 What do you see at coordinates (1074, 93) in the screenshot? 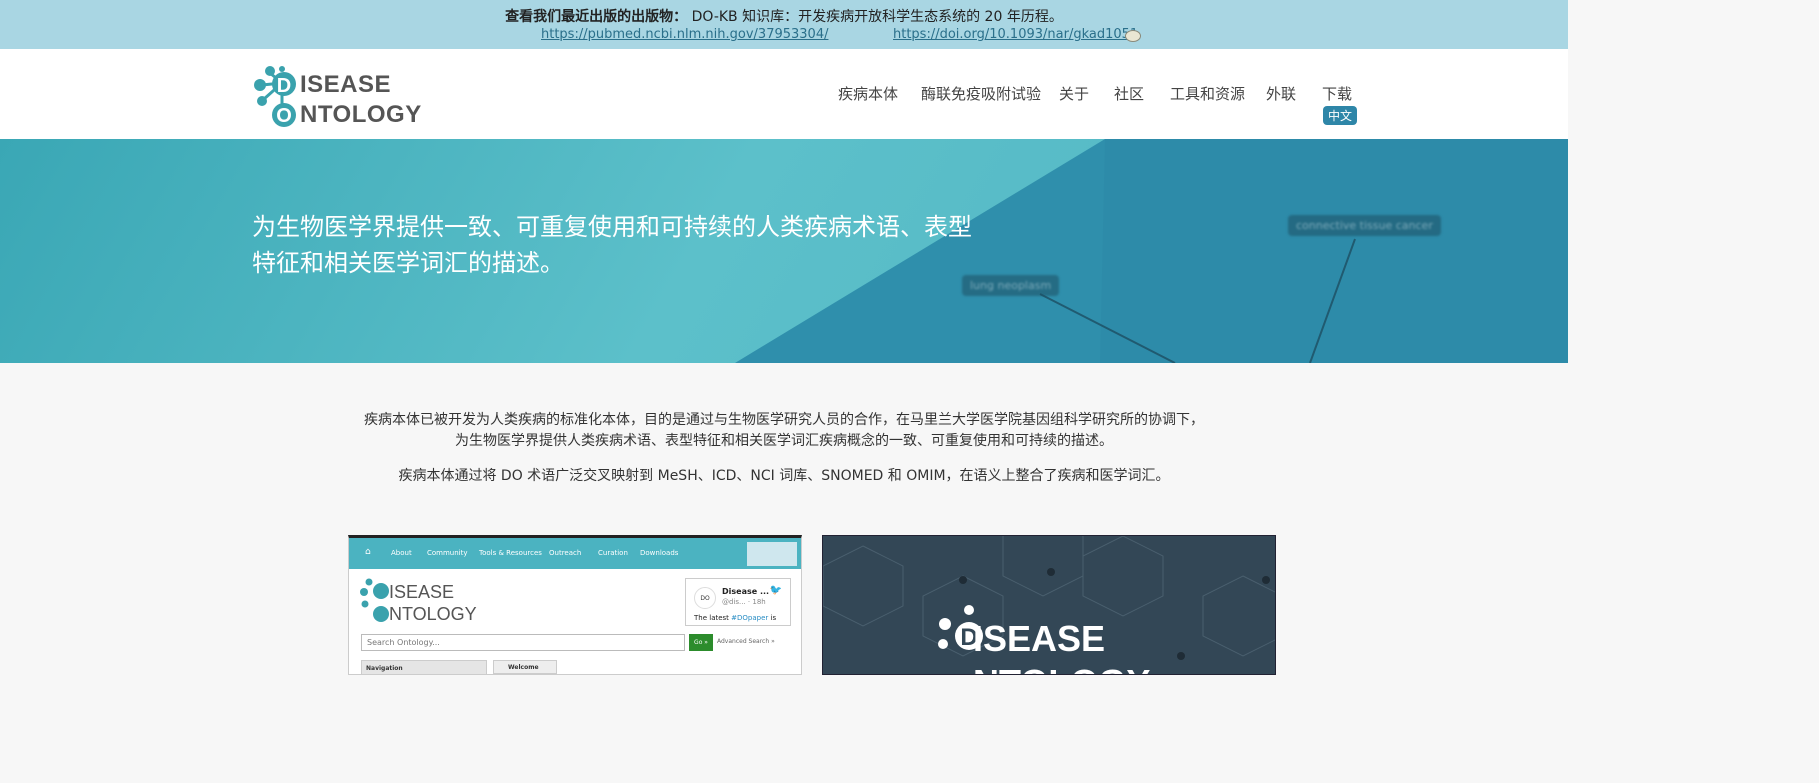
I see `nav-about: 关于` at bounding box center [1074, 93].